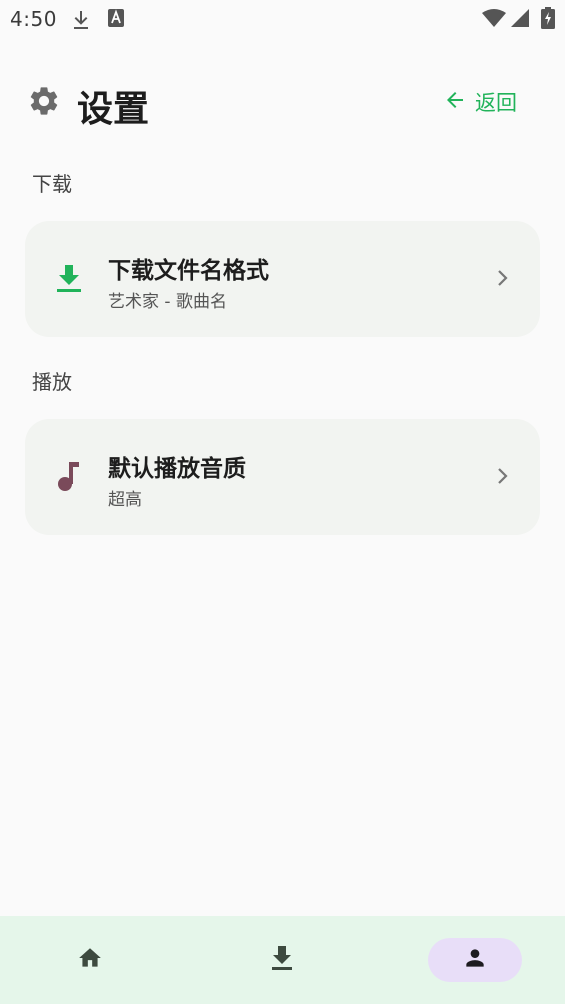 The image size is (565, 1004). Describe the element at coordinates (282, 20) in the screenshot. I see `status-bar: 4:50` at that location.